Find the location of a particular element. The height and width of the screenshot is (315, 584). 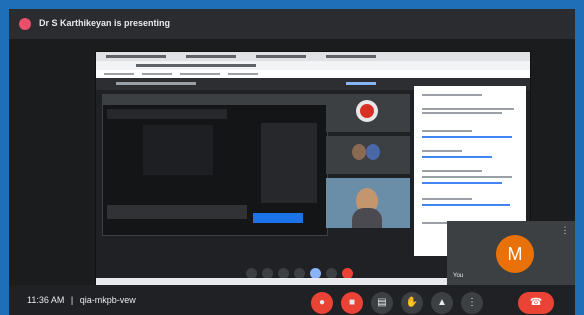

present-button: ▲ is located at coordinates (442, 303).